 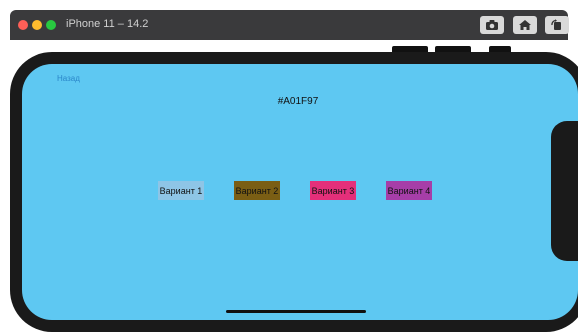 I want to click on window-title: iPhone 11 – 14.2, so click(x=107, y=24).